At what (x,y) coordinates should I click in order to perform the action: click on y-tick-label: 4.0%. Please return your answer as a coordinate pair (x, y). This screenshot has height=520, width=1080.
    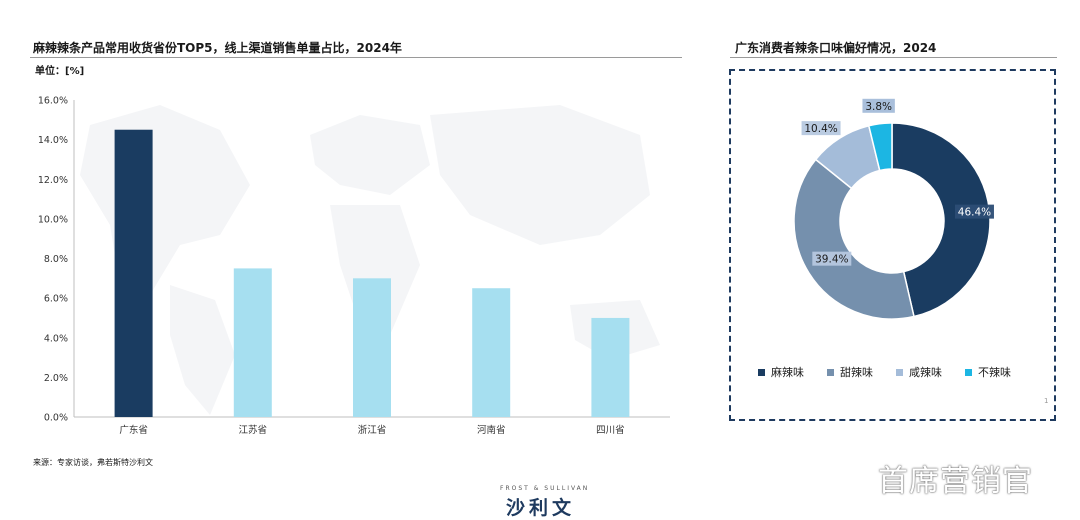
    Looking at the image, I should click on (56, 338).